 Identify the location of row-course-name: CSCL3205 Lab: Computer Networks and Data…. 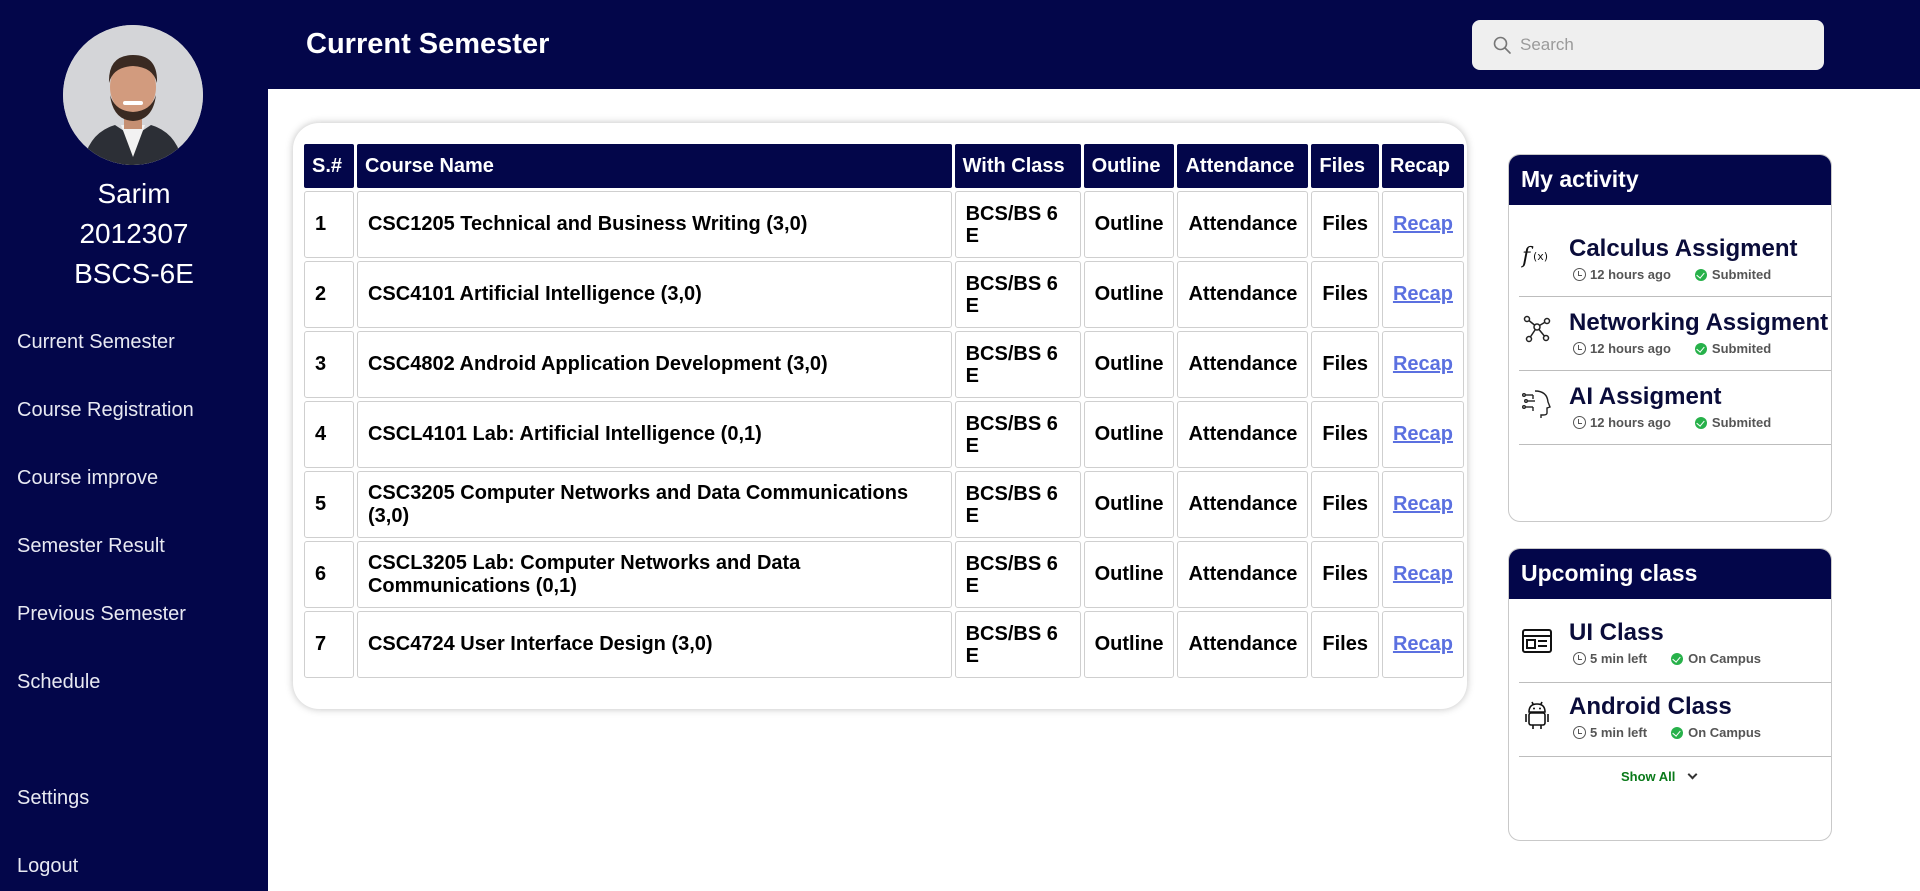
(654, 574).